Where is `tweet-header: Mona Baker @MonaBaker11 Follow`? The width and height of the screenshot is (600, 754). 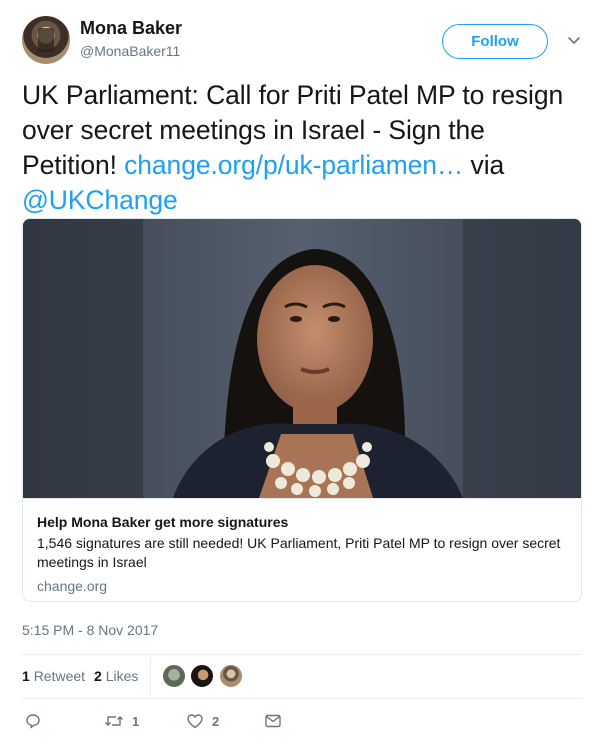 tweet-header: Mona Baker @MonaBaker11 Follow is located at coordinates (302, 42).